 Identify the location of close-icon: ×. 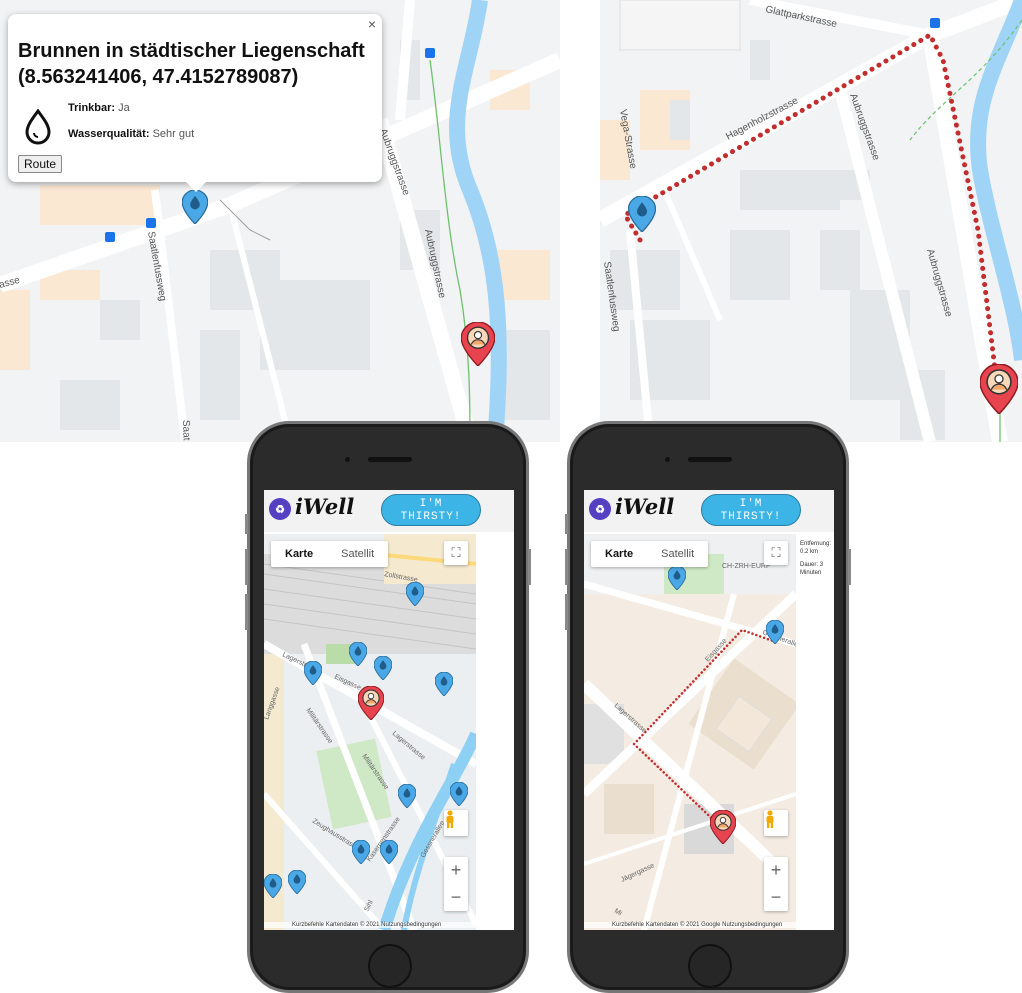
(372, 24).